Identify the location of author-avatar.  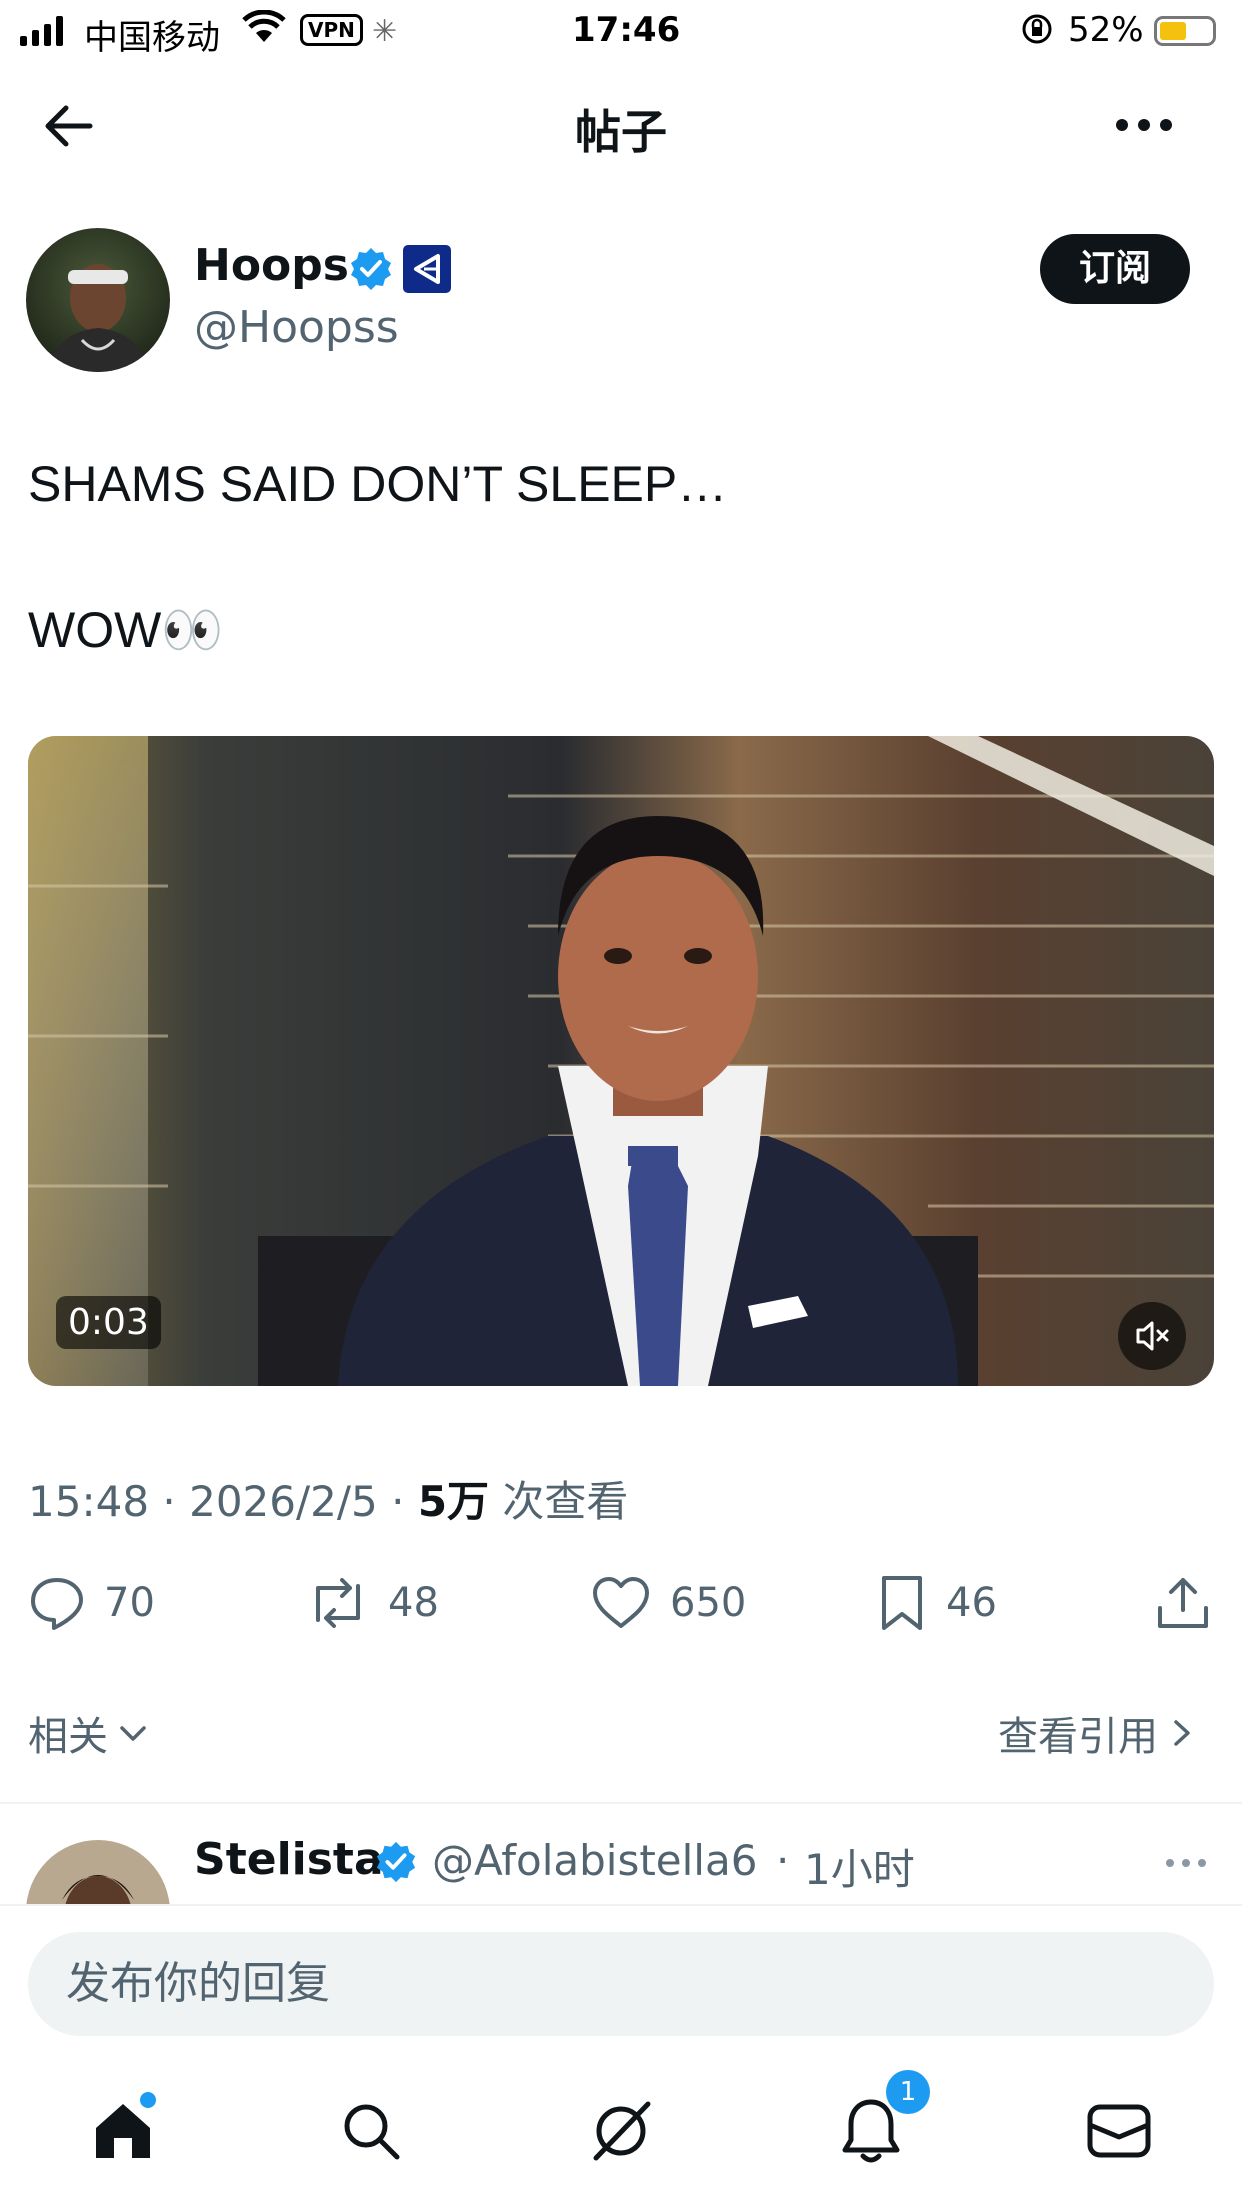
(98, 300).